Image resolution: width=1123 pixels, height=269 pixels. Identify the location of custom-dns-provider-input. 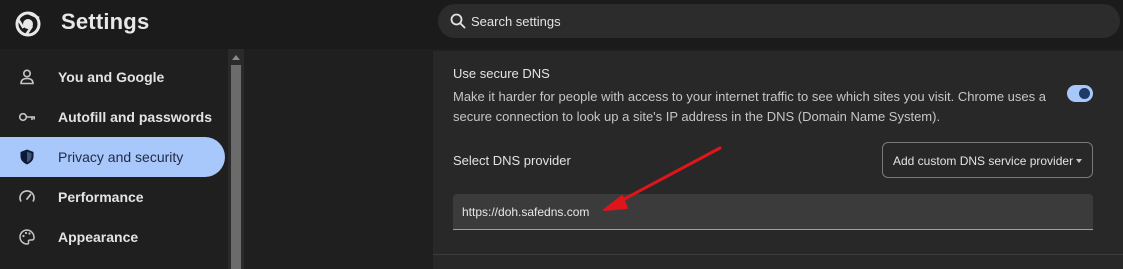
(773, 212).